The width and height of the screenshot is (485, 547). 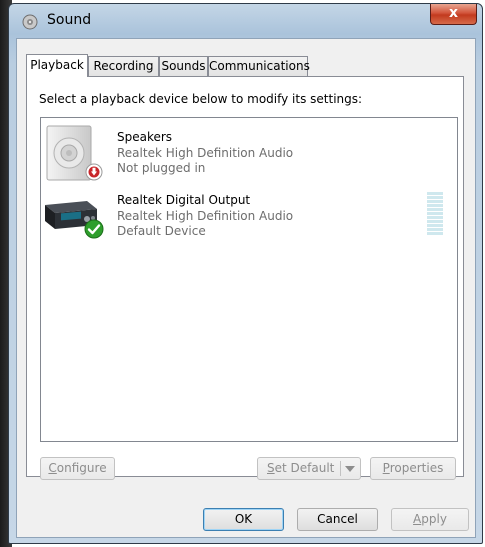 What do you see at coordinates (69, 20) in the screenshot?
I see `window-title: Sound` at bounding box center [69, 20].